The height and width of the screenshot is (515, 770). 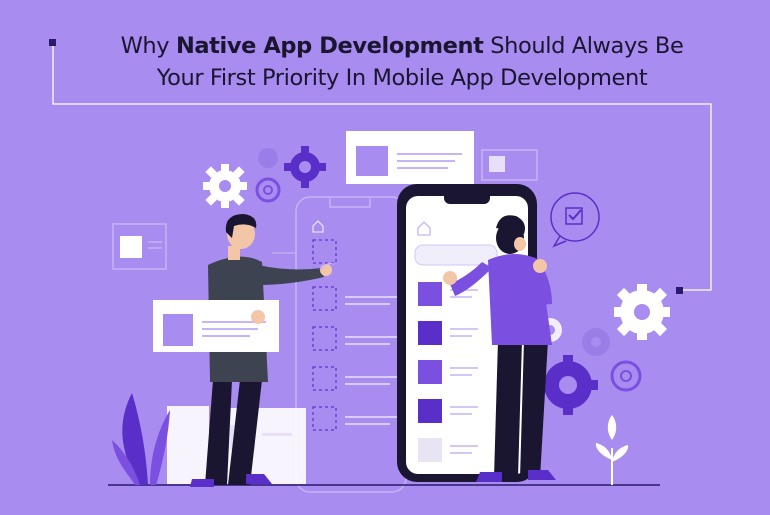 I want to click on wireframe-phone, so click(x=351, y=344).